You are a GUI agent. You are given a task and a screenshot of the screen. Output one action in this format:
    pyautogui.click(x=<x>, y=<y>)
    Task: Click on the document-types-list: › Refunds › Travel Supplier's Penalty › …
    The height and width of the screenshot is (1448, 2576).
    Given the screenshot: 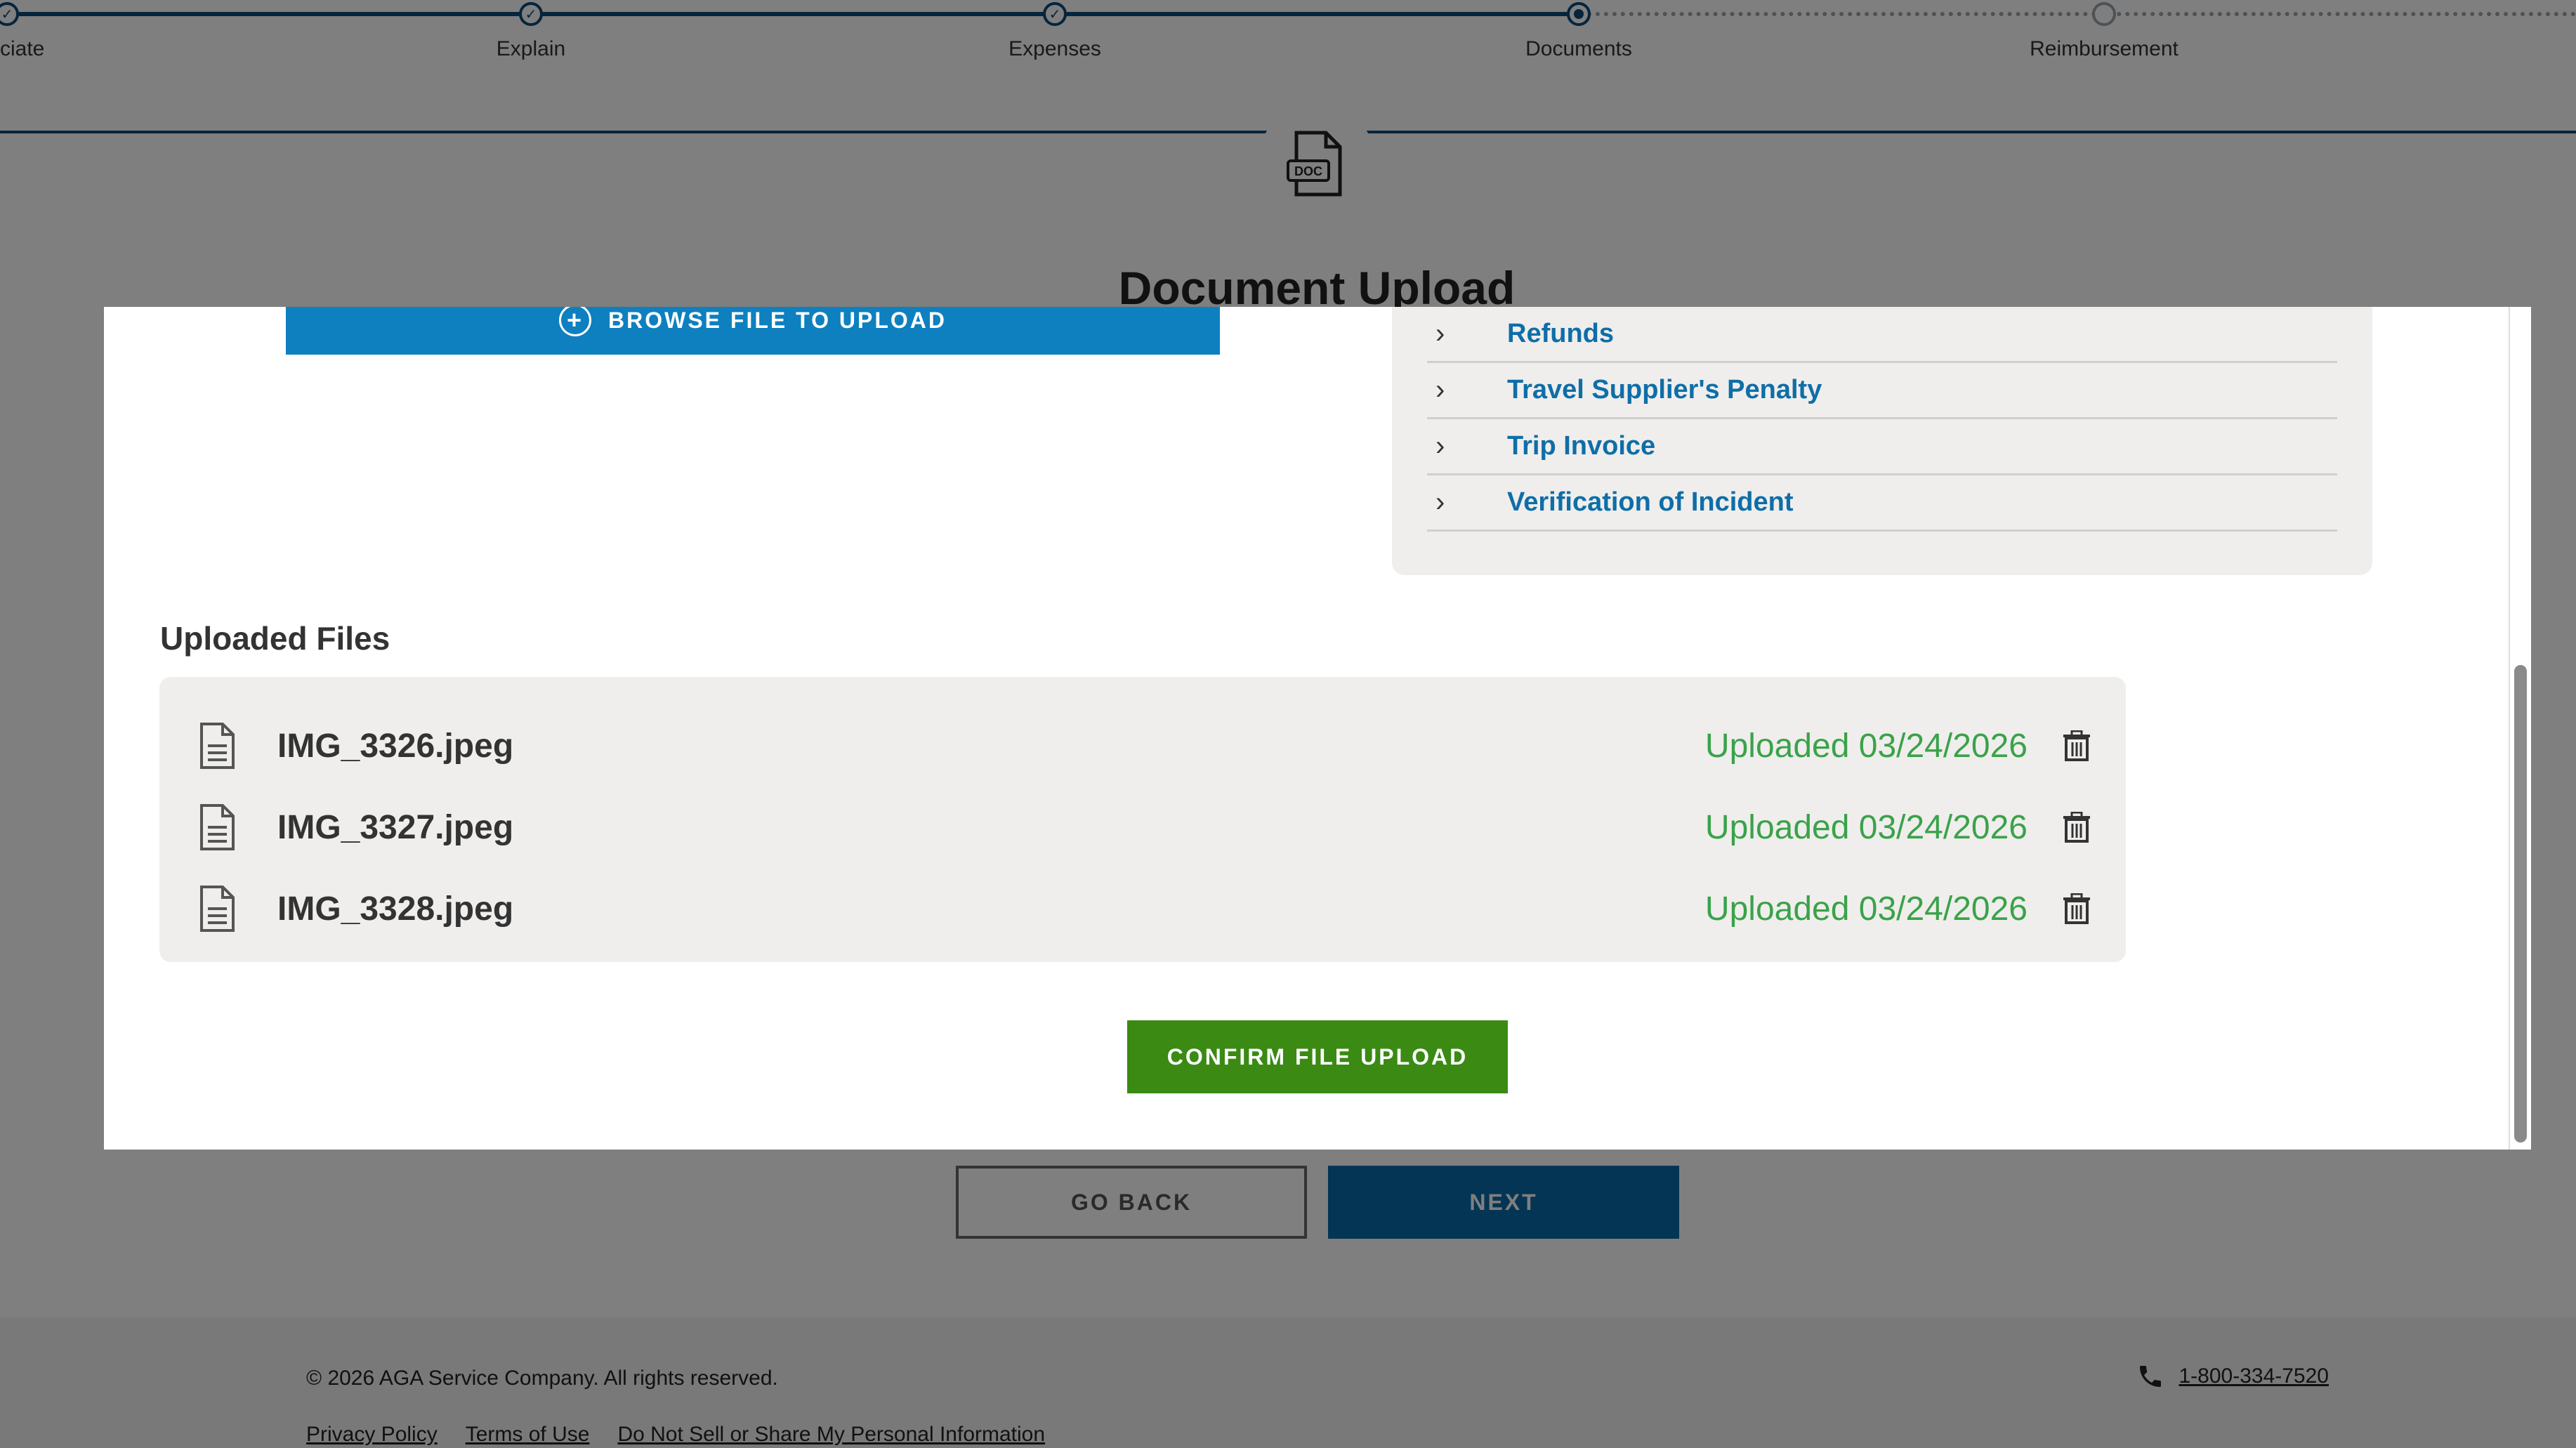 What is the action you would take?
    pyautogui.click(x=1882, y=441)
    